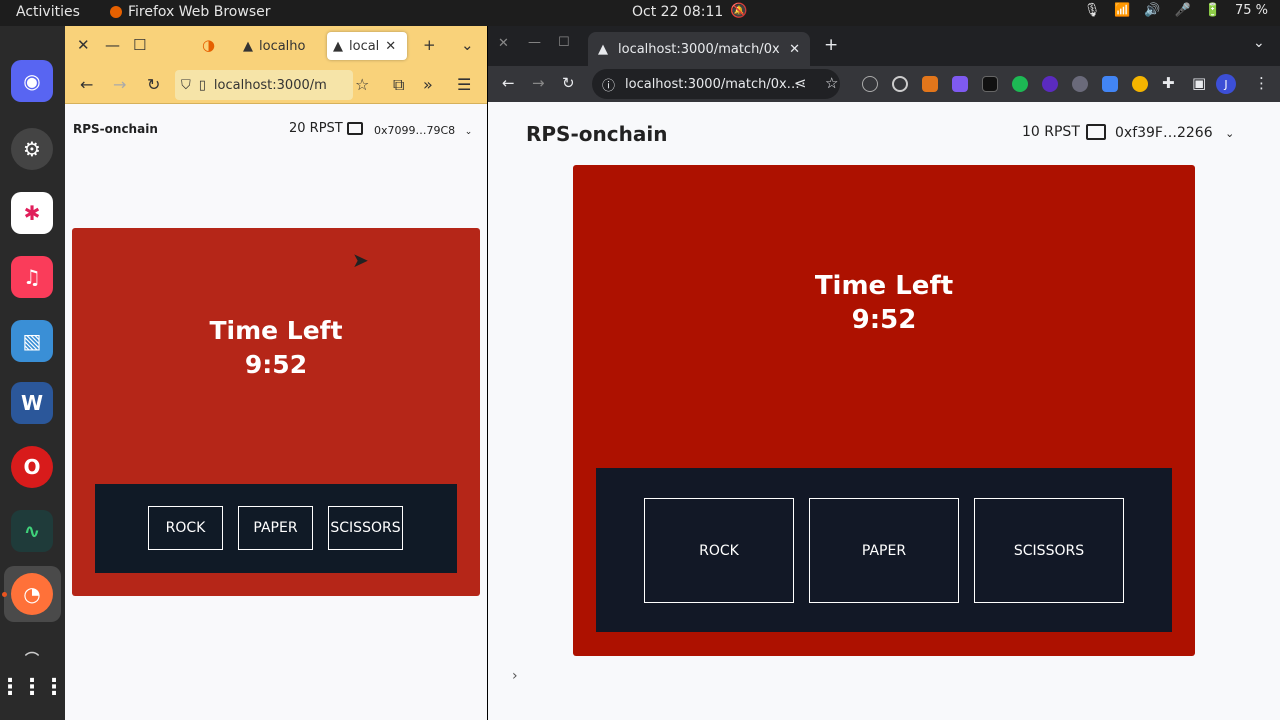 This screenshot has height=720, width=1280. I want to click on bell-off-icon: 🔕, so click(739, 11).